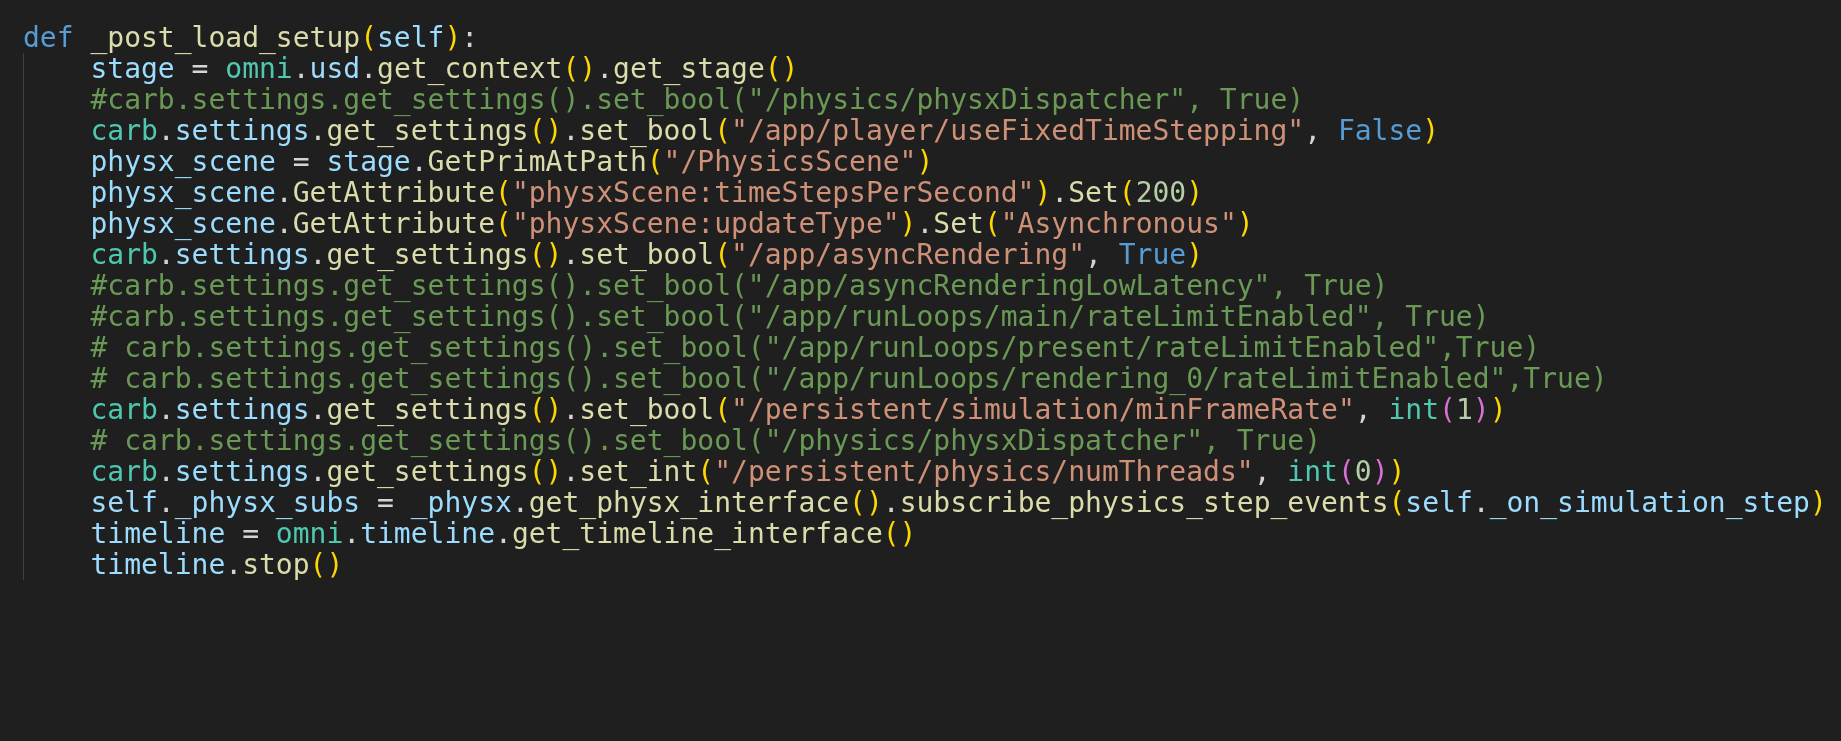 The width and height of the screenshot is (1841, 741). Describe the element at coordinates (512, 161) in the screenshot. I see `code-line: physx_scene = stage.GetPrimAtPath("/PhysicsScene")` at that location.